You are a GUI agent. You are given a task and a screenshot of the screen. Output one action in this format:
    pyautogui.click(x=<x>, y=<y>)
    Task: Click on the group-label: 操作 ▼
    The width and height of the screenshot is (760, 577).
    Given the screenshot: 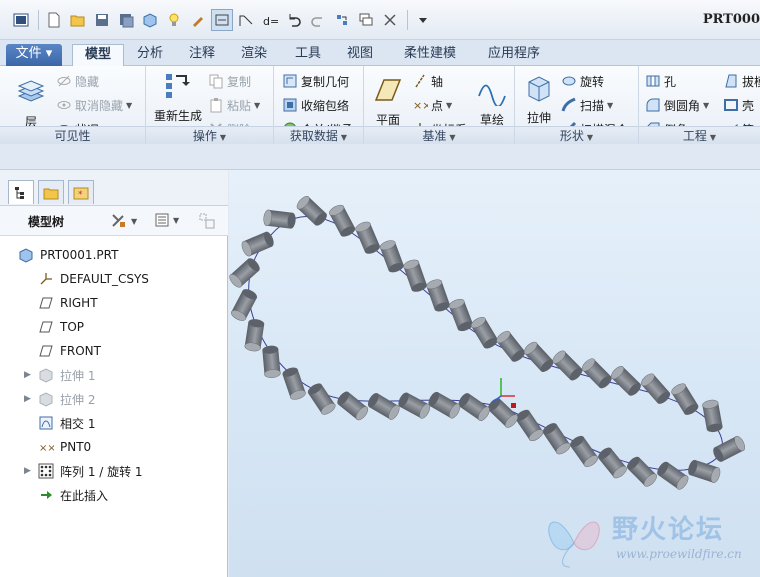 What is the action you would take?
    pyautogui.click(x=209, y=135)
    